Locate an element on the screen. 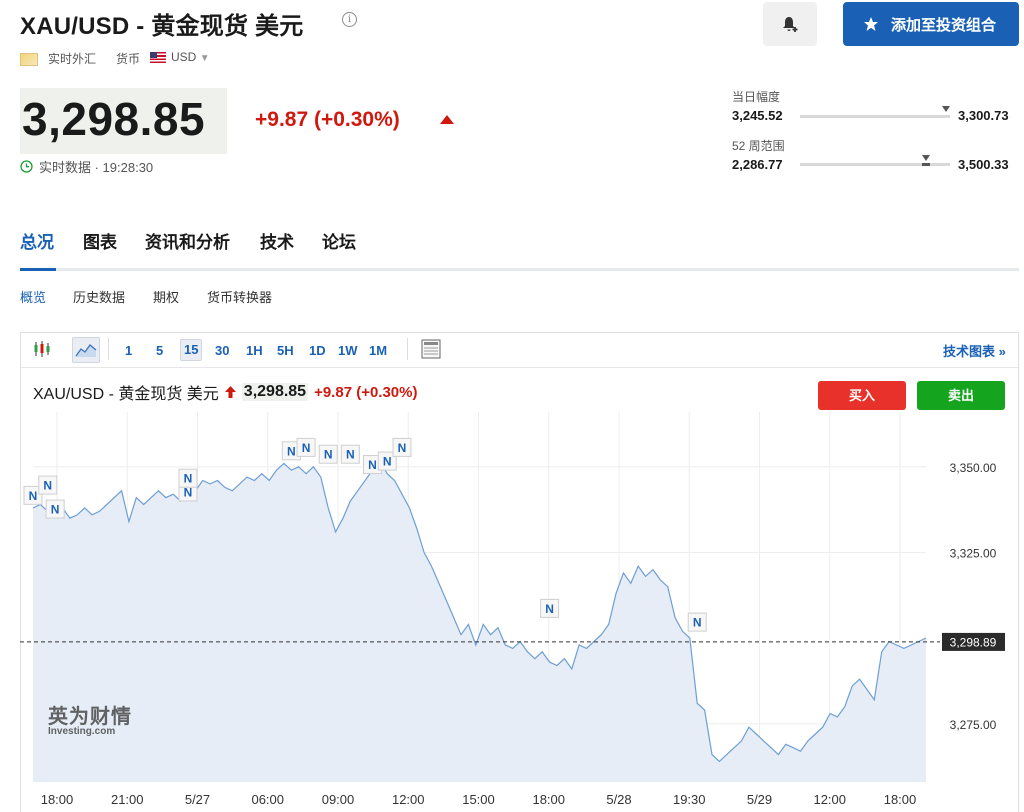 The width and height of the screenshot is (1024, 812). chart-change: +9.87 (+0.30%) is located at coordinates (366, 392).